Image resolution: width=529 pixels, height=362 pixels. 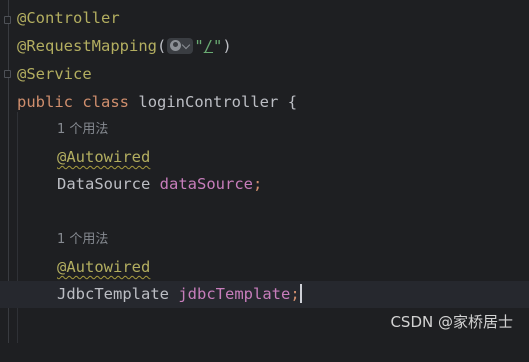 I want to click on field-type: JdbcTemplate, so click(x=113, y=294).